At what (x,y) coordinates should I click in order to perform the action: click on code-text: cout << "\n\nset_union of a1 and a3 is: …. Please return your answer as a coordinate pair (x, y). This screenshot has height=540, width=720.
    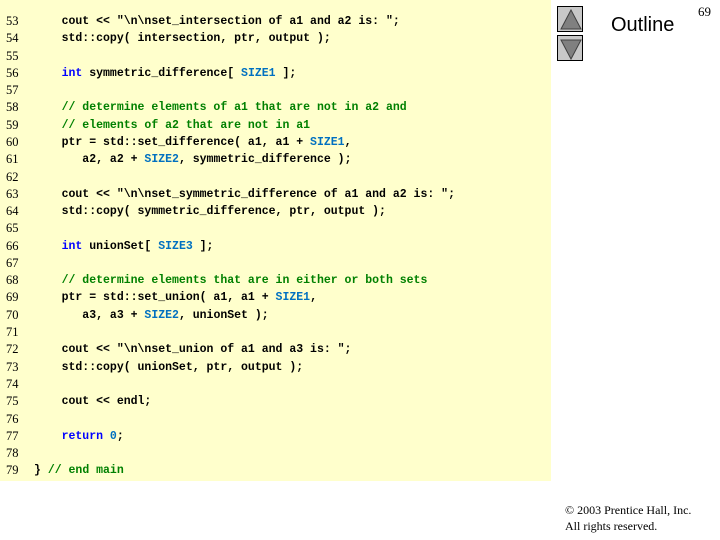
    Looking at the image, I should click on (193, 349).